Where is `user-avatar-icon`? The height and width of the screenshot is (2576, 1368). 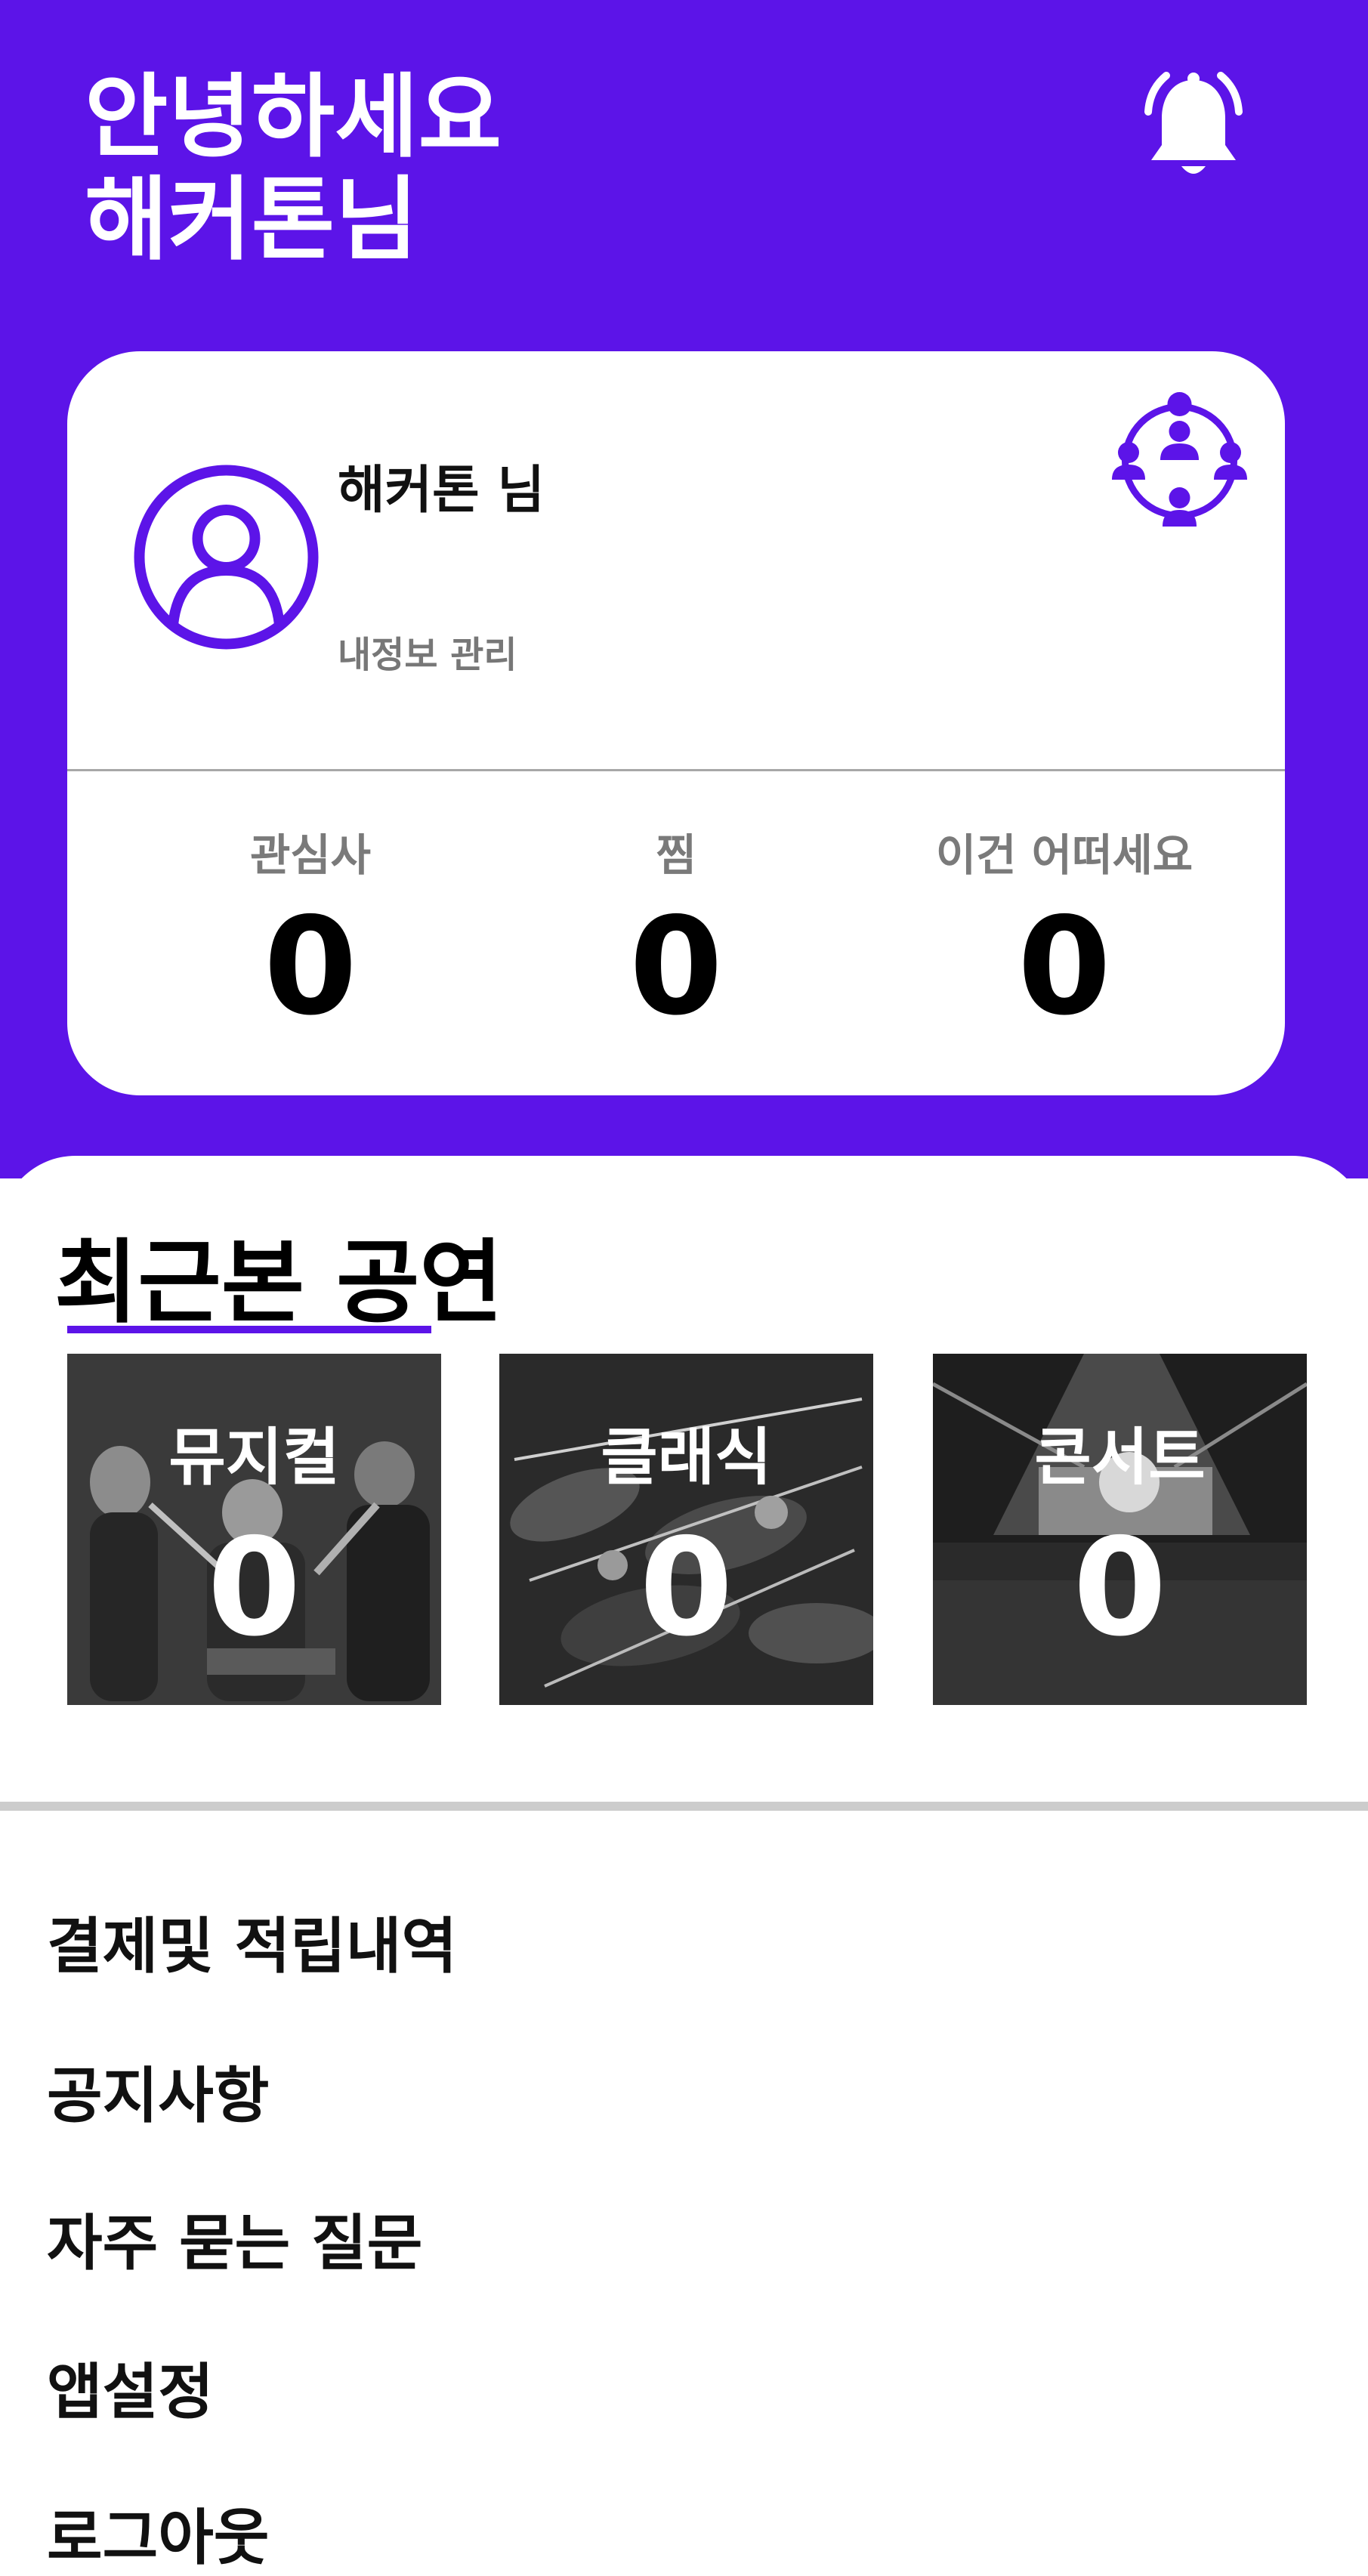
user-avatar-icon is located at coordinates (226, 557).